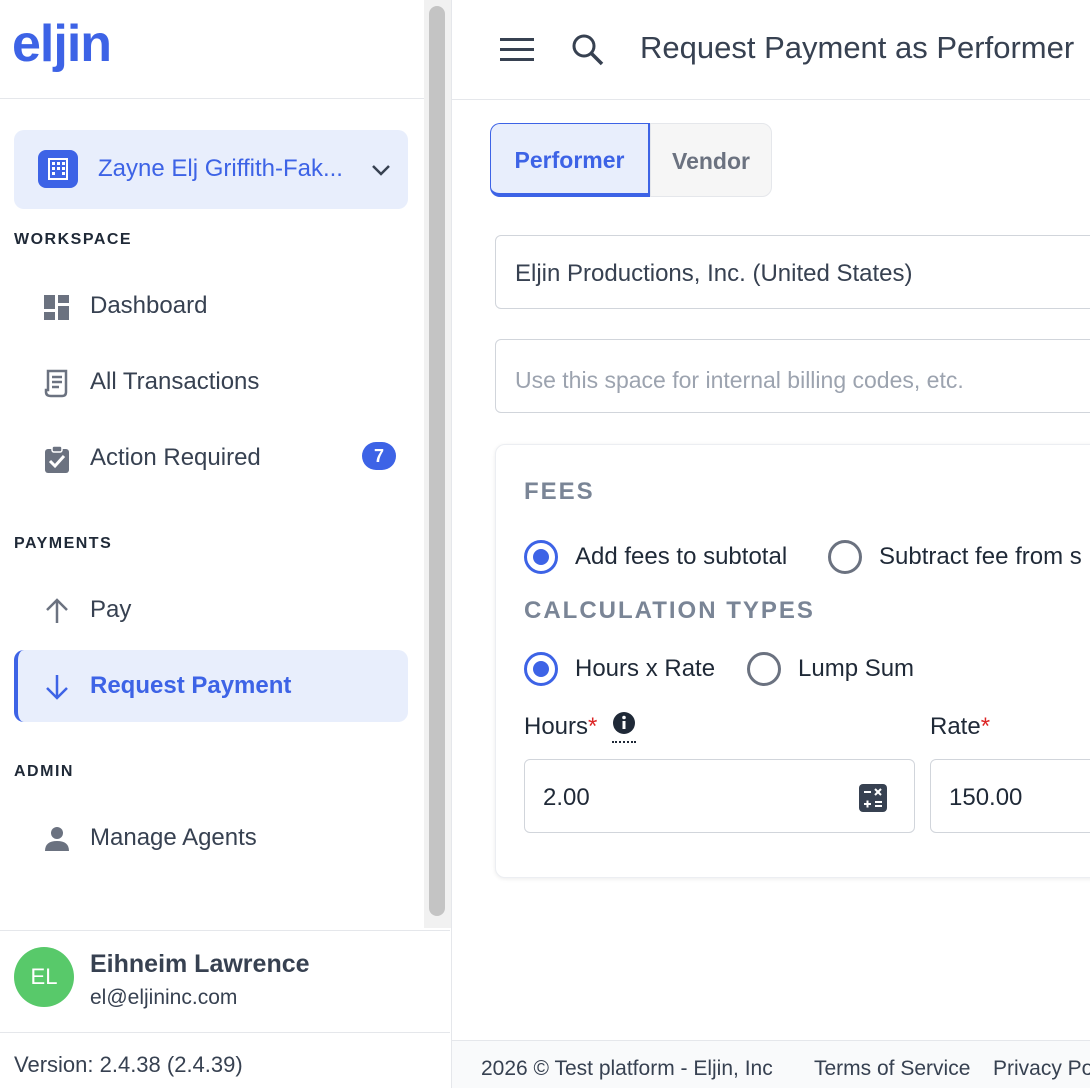  What do you see at coordinates (771, 99) in the screenshot?
I see `header-divider` at bounding box center [771, 99].